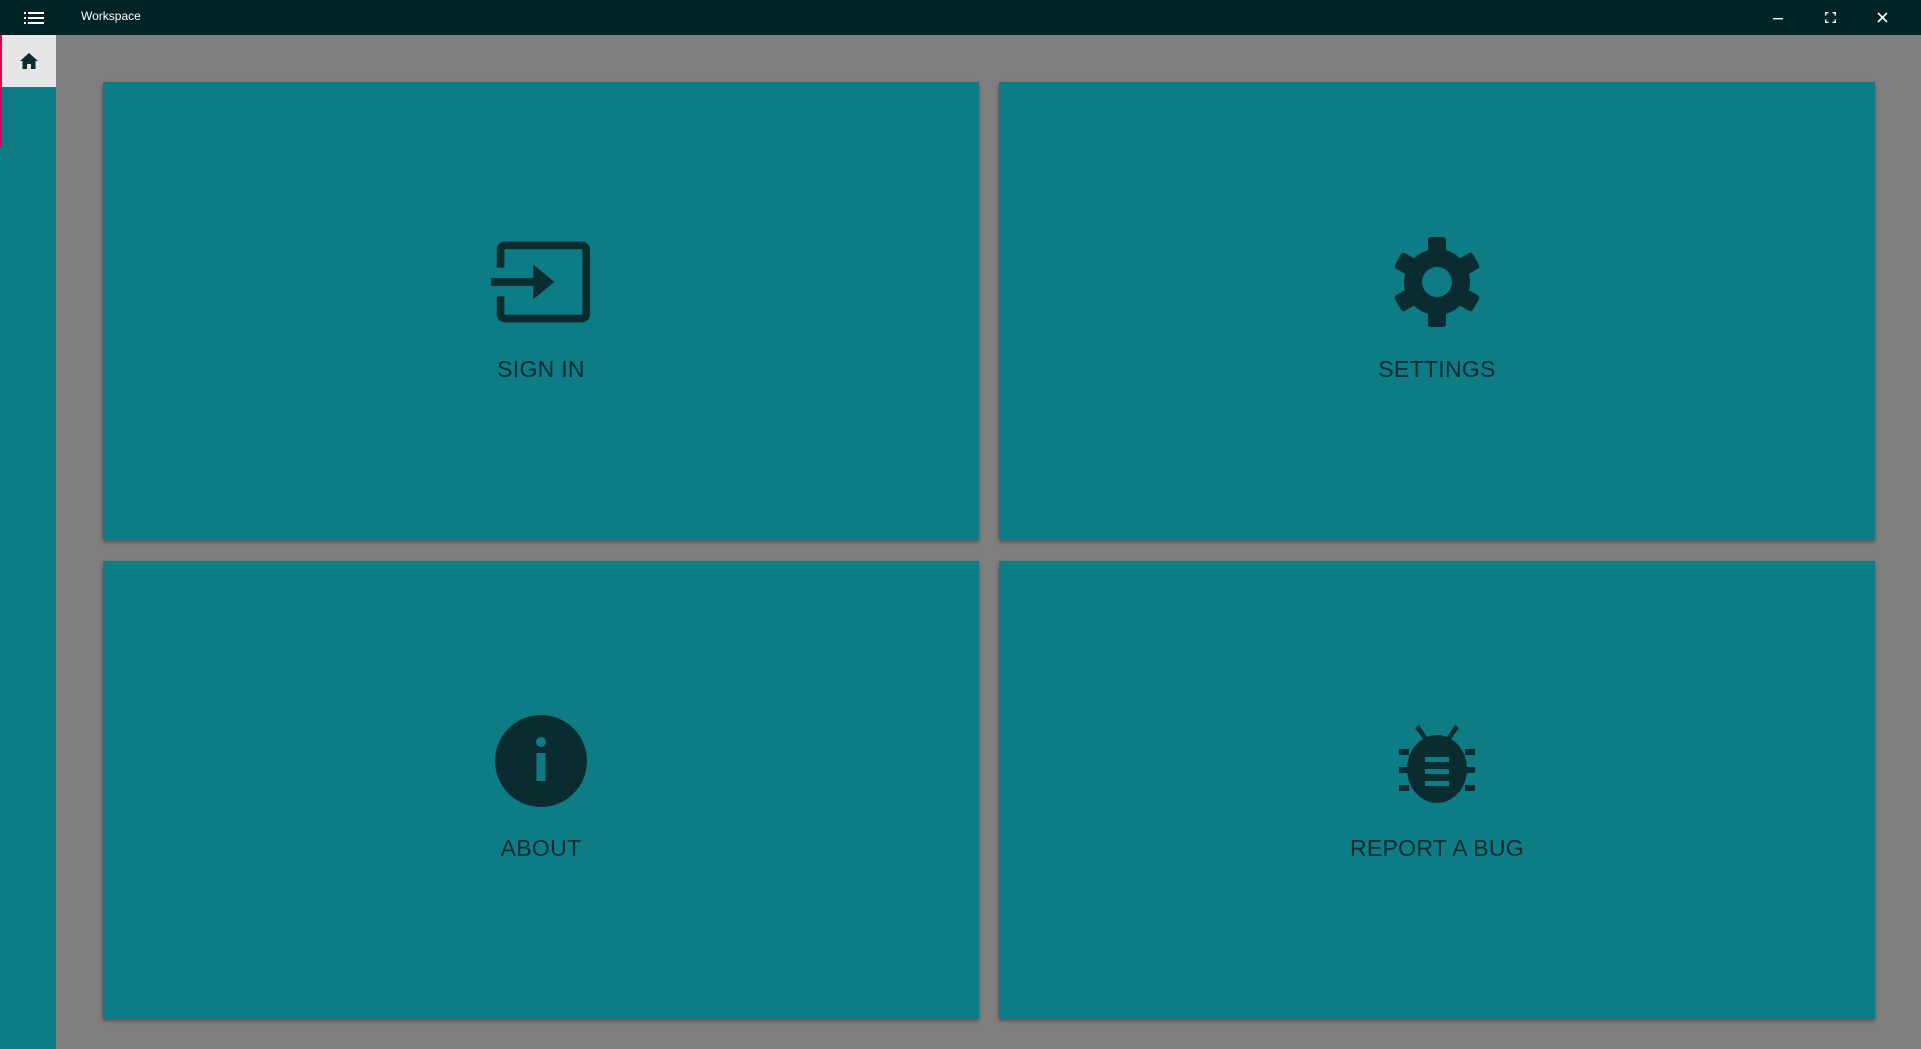  I want to click on close-button, so click(1882, 17).